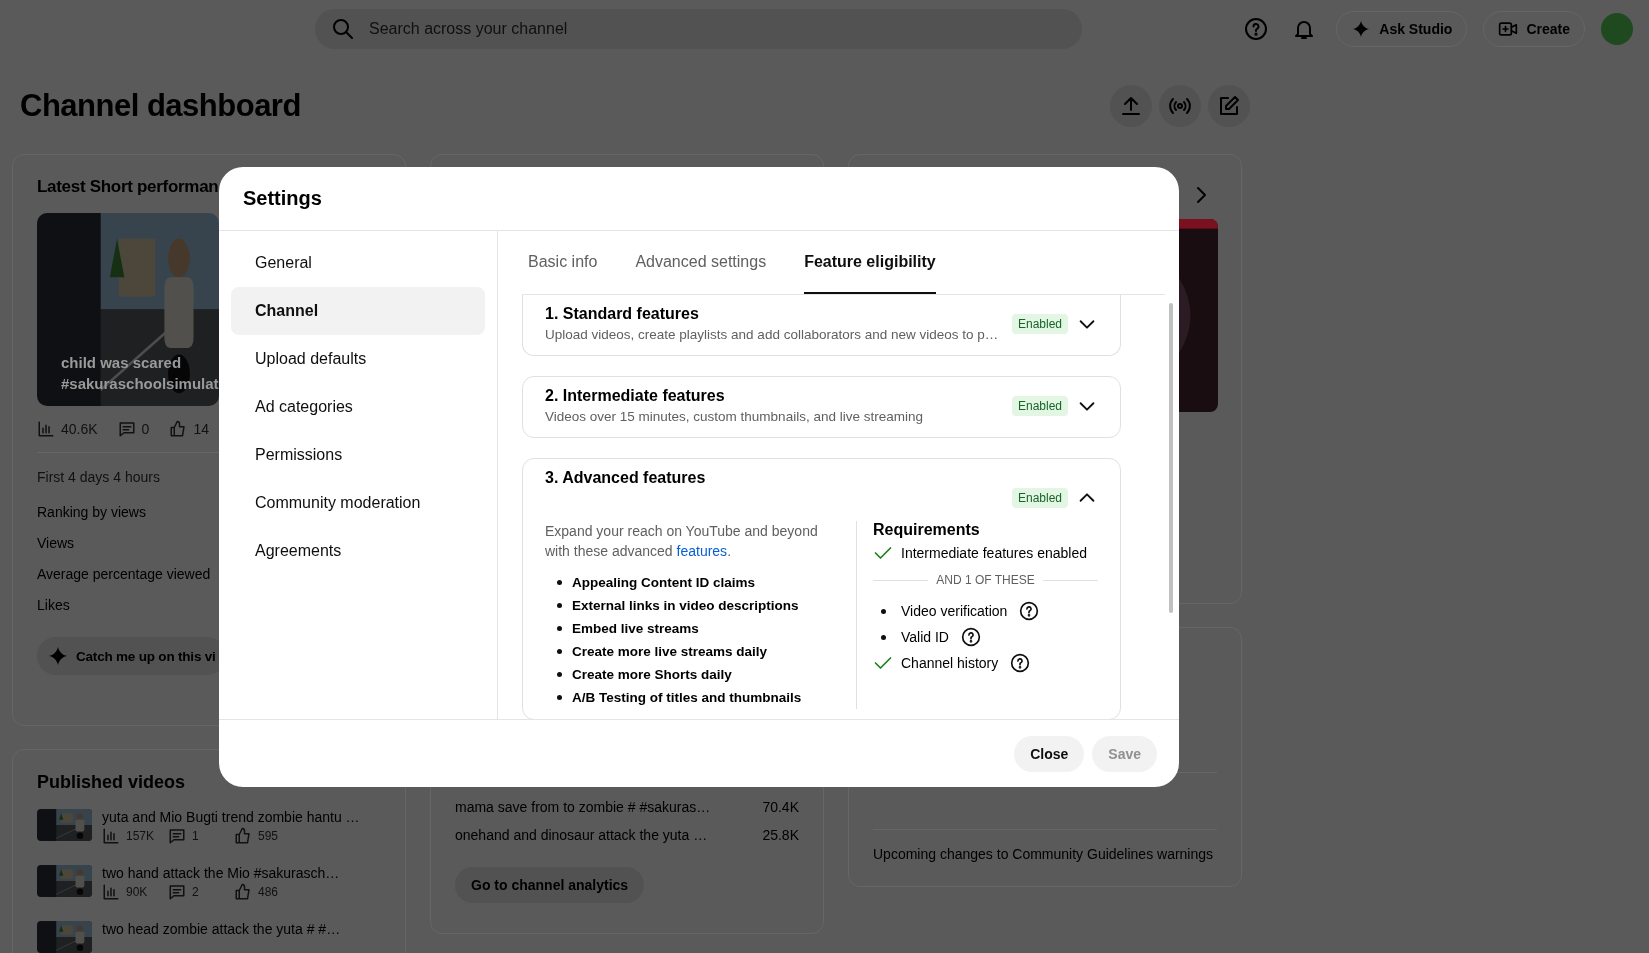 This screenshot has width=1649, height=953. I want to click on benefit-item: Appealing Content ID claims, so click(664, 582).